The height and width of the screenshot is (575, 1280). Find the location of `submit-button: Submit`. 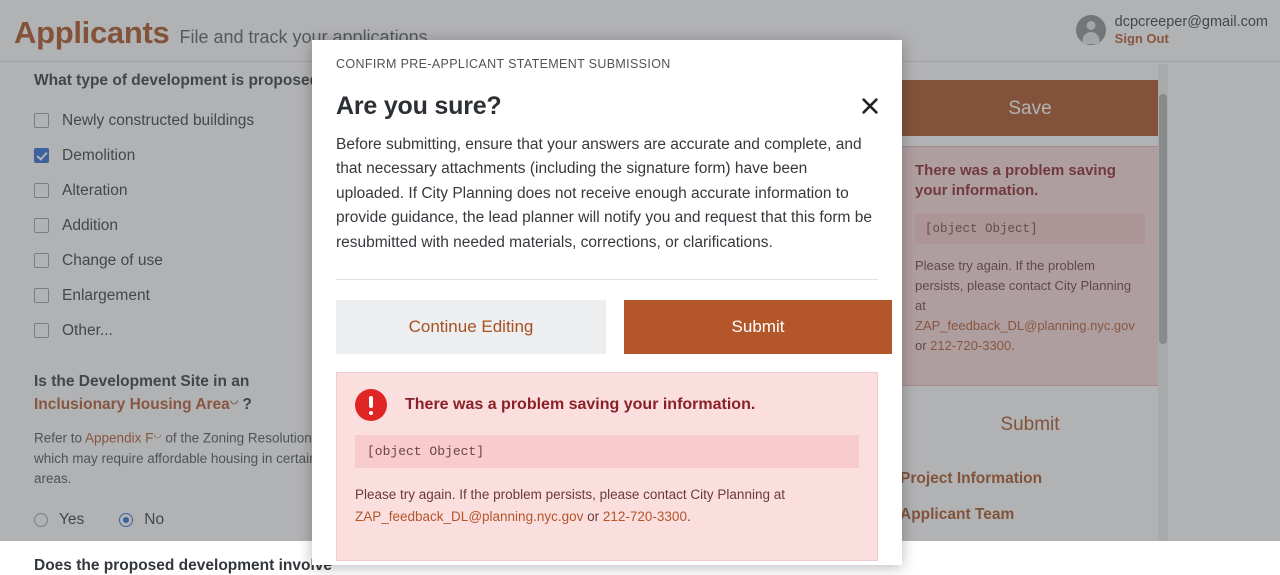

submit-button: Submit is located at coordinates (758, 327).